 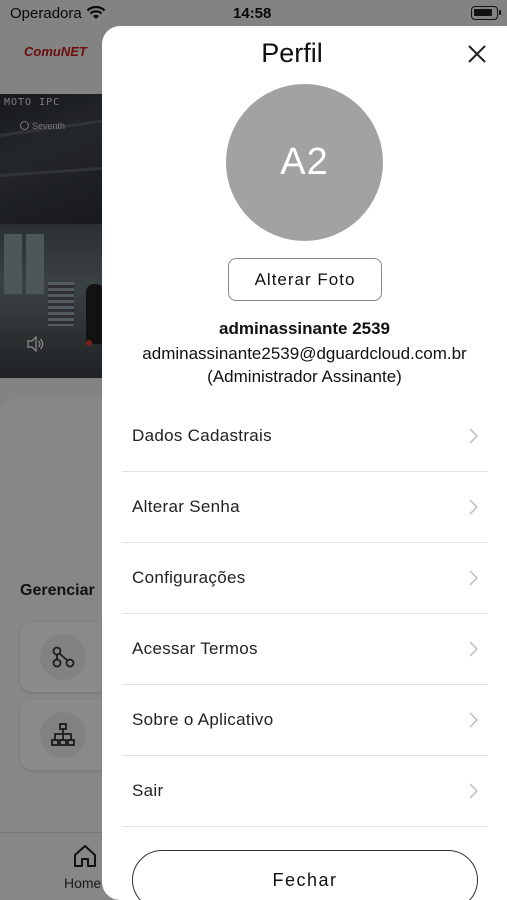 I want to click on menu-item-sobre-aplicativo: Sobre o Aplicativo, so click(x=305, y=720).